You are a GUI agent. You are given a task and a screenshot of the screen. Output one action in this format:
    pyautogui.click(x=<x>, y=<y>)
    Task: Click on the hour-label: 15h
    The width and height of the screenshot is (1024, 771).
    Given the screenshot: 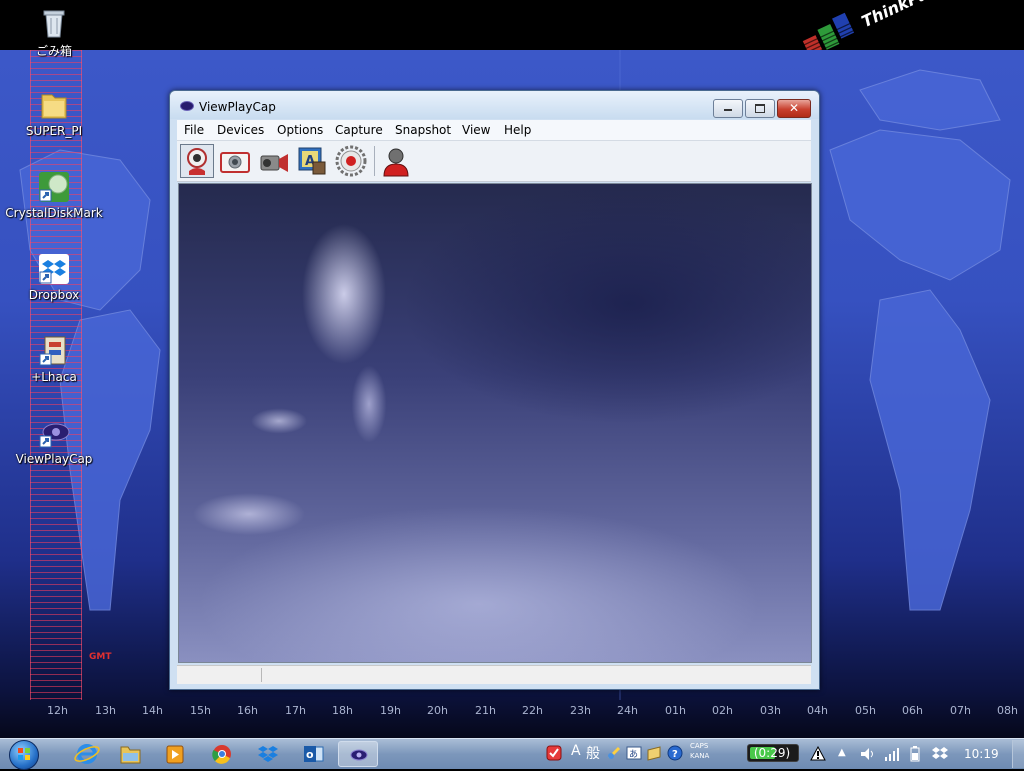 What is the action you would take?
    pyautogui.click(x=200, y=710)
    